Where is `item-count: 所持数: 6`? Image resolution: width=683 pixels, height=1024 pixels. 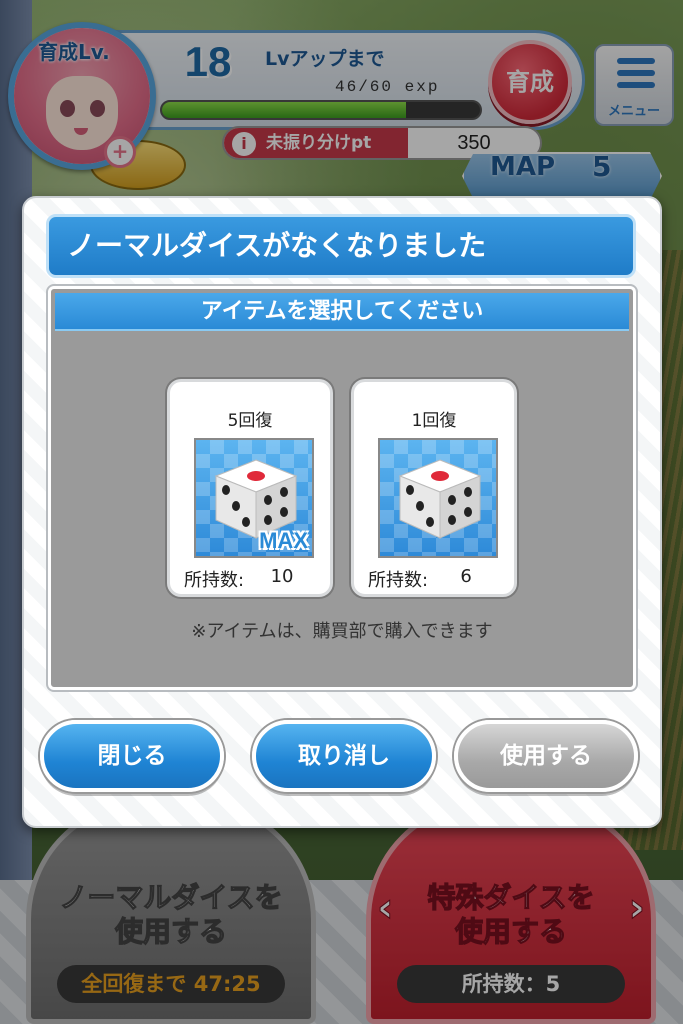 item-count: 所持数: 6 is located at coordinates (436, 579).